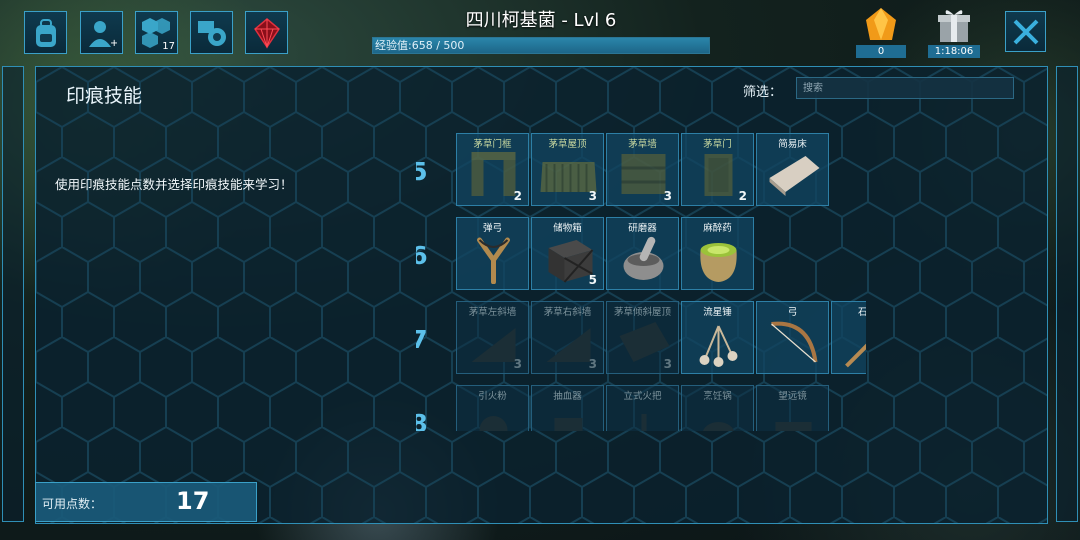 Image resolution: width=1080 pixels, height=540 pixels. What do you see at coordinates (881, 51) in the screenshot?
I see `gems-count: 0` at bounding box center [881, 51].